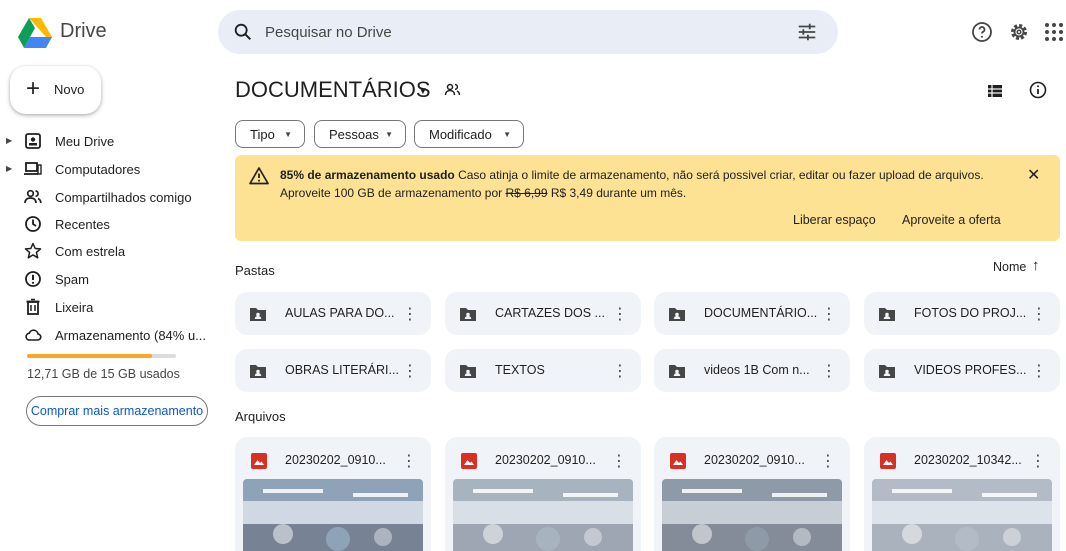  What do you see at coordinates (33, 279) in the screenshot?
I see `spam-icon` at bounding box center [33, 279].